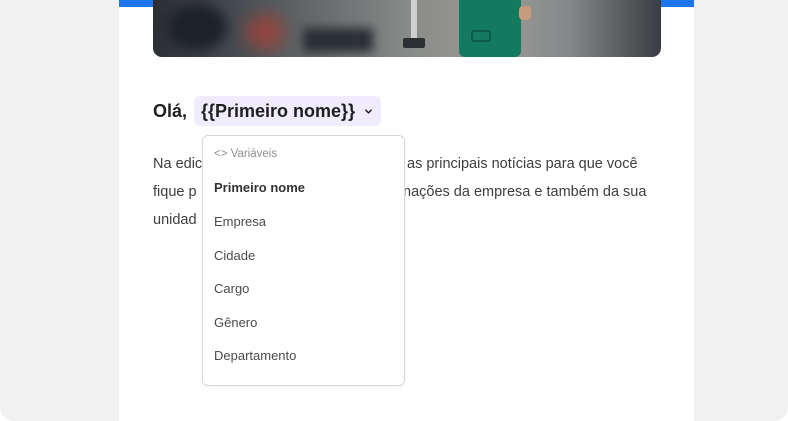 This screenshot has height=421, width=788. I want to click on body-line-3-left: unidad, so click(175, 220).